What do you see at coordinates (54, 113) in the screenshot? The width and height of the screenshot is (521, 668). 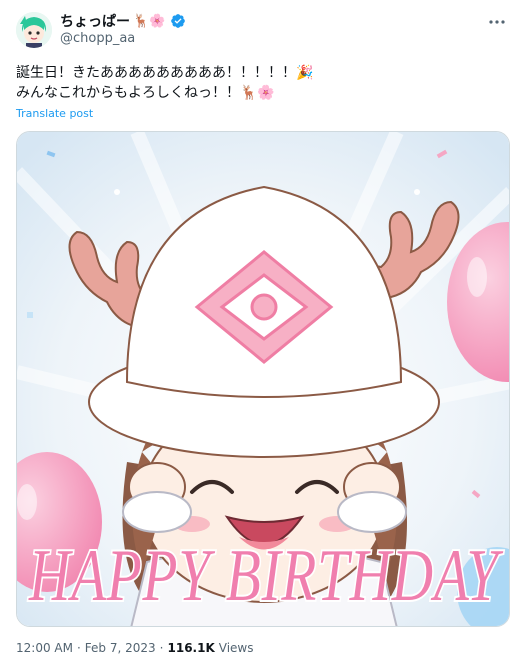 I see `translate-post-link: Translate post` at bounding box center [54, 113].